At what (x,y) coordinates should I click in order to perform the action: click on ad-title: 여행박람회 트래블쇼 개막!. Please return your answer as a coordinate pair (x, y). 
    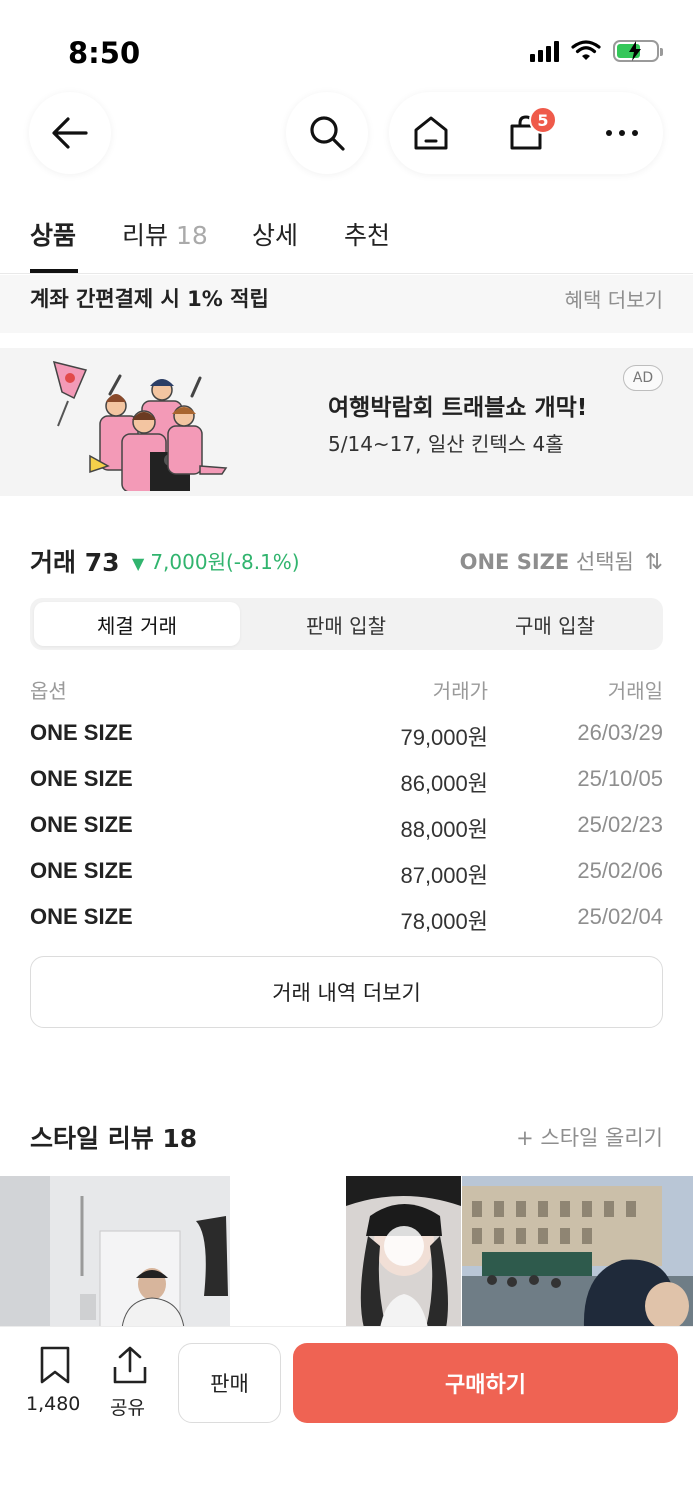
    Looking at the image, I should click on (458, 408).